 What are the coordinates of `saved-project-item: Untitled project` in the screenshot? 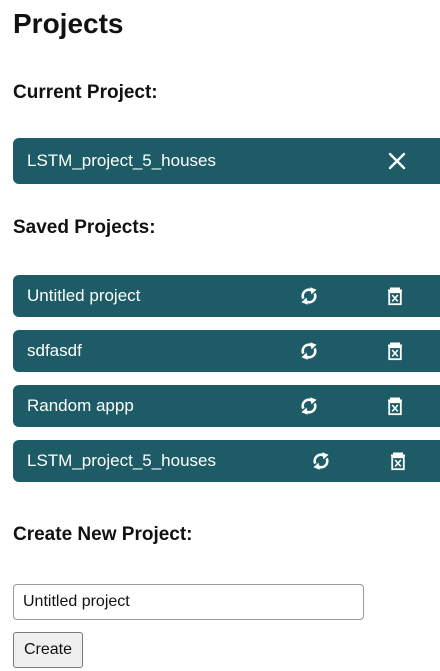 It's located at (226, 296).